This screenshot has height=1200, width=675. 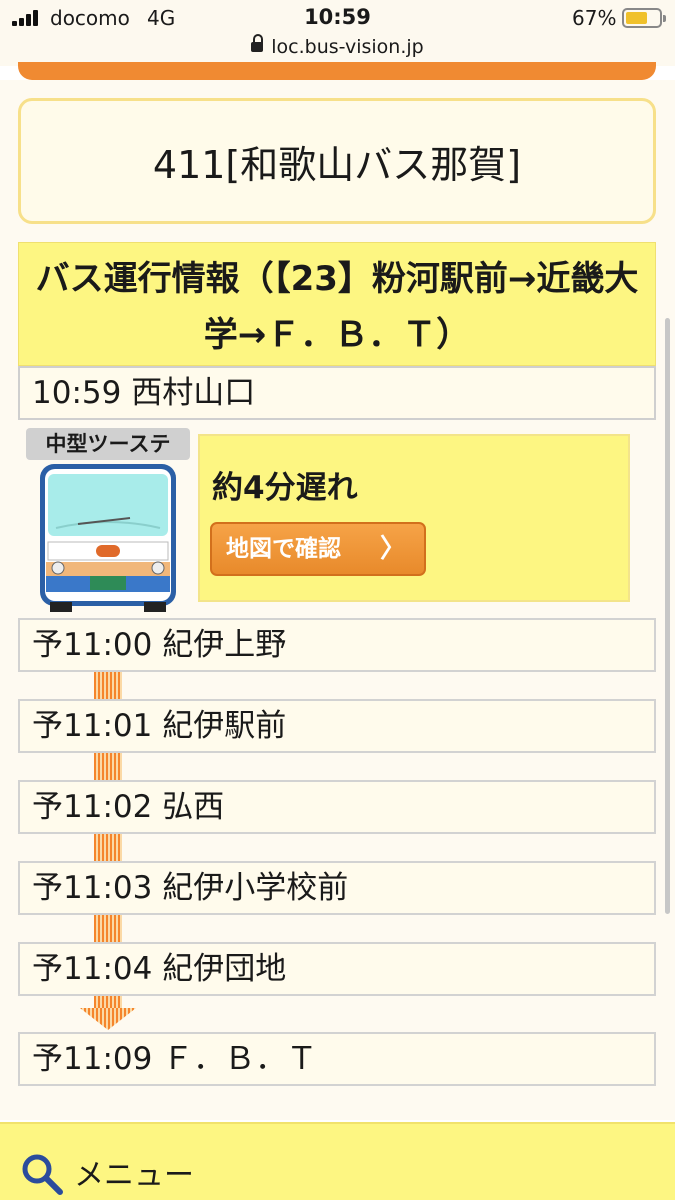 What do you see at coordinates (134, 1175) in the screenshot?
I see `menu-label: メニュー` at bounding box center [134, 1175].